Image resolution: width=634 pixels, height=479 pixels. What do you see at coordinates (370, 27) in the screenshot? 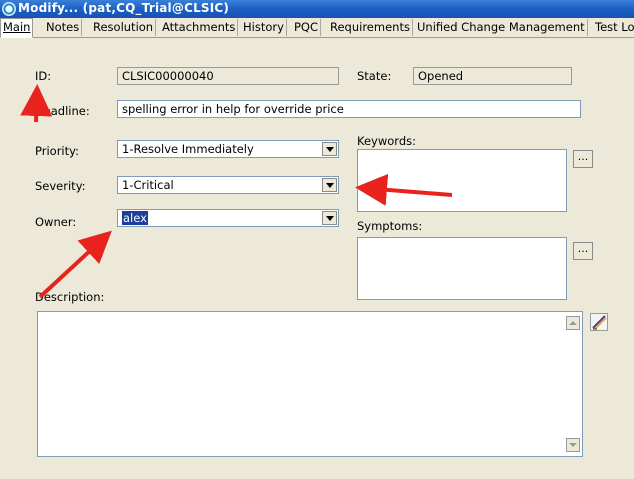
I see `tab-requirements: Requirements` at bounding box center [370, 27].